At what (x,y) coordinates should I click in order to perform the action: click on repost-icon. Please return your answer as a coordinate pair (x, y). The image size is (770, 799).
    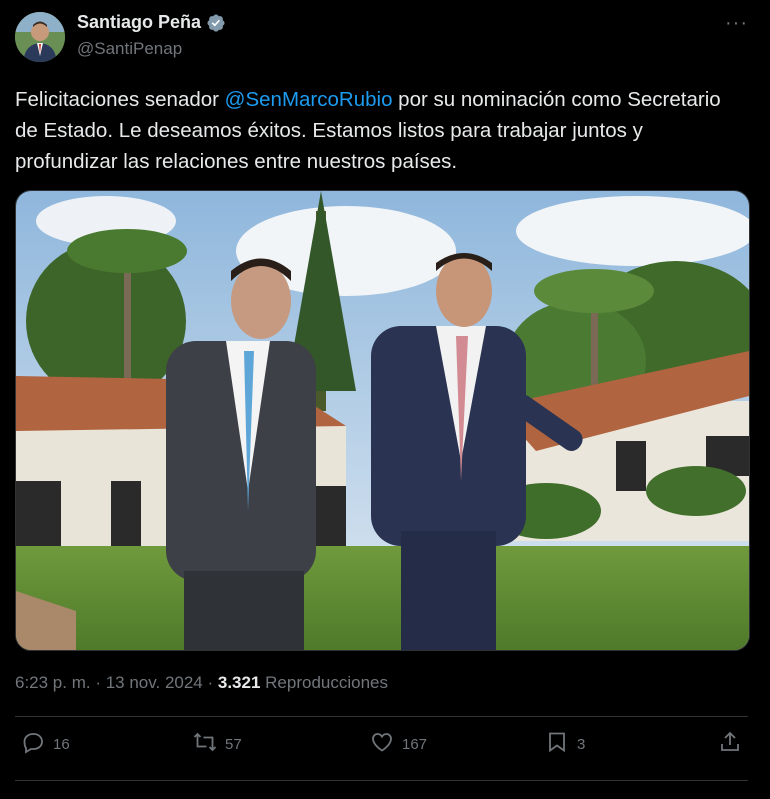
    Looking at the image, I should click on (205, 744).